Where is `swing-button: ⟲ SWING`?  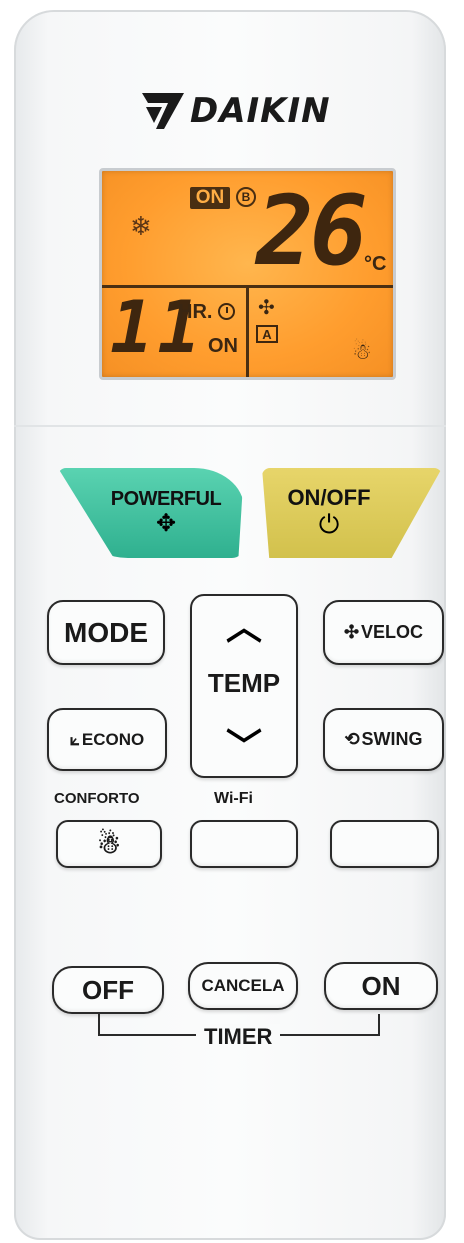 swing-button: ⟲ SWING is located at coordinates (383, 739).